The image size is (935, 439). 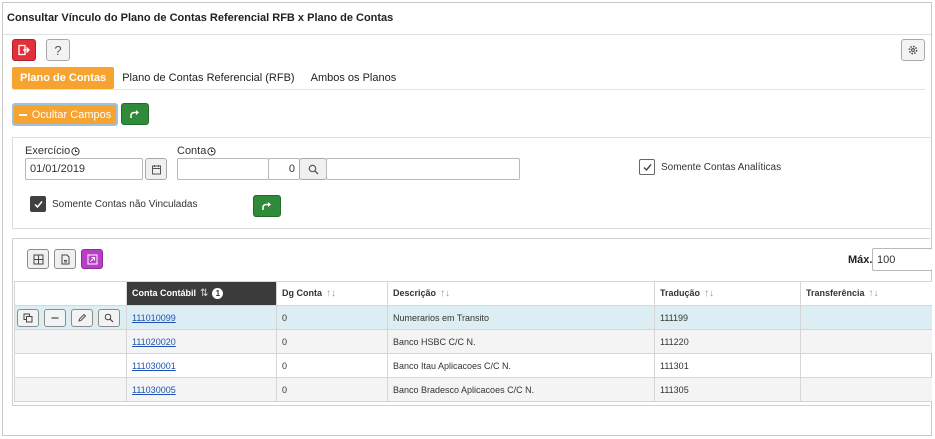 I want to click on cell-descricao: Banco HSBC C/C N., so click(x=521, y=341).